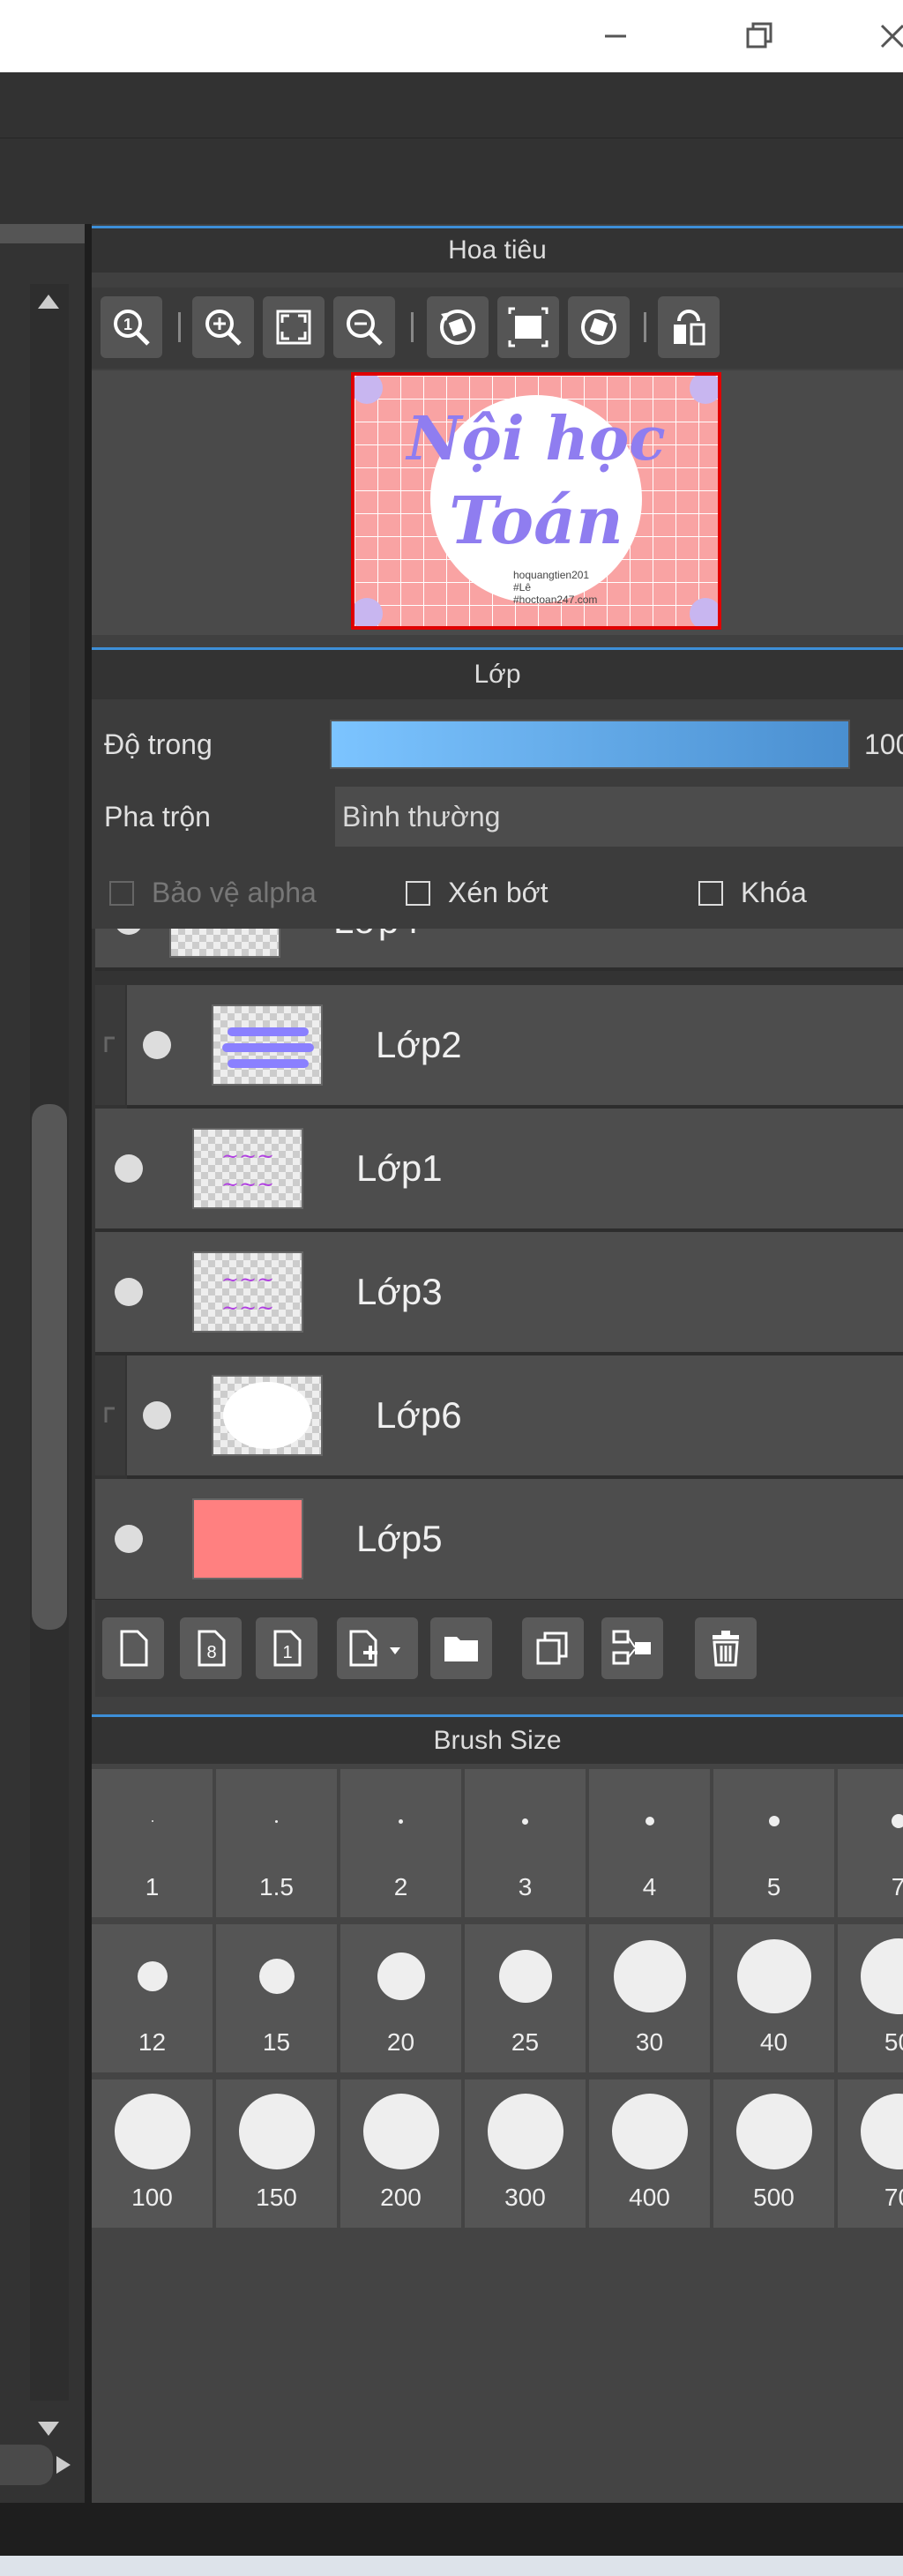 This screenshot has height=2576, width=903. Describe the element at coordinates (276, 1886) in the screenshot. I see `brush-size-label: 1.5` at that location.